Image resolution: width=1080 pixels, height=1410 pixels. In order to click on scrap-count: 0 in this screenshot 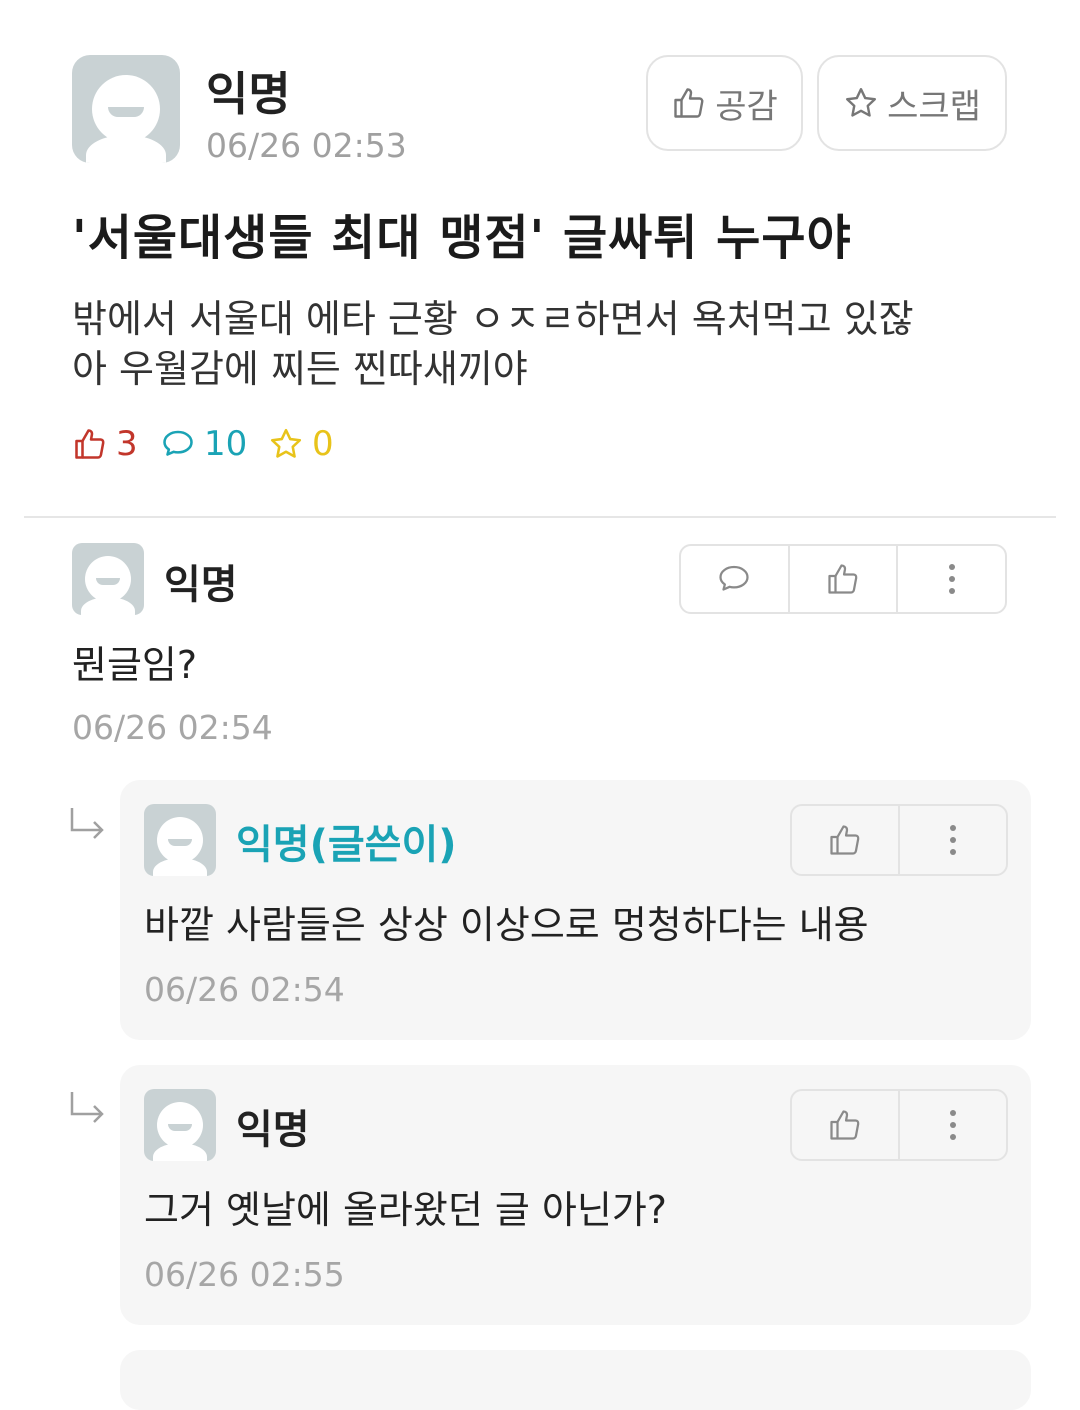, I will do `click(301, 444)`.